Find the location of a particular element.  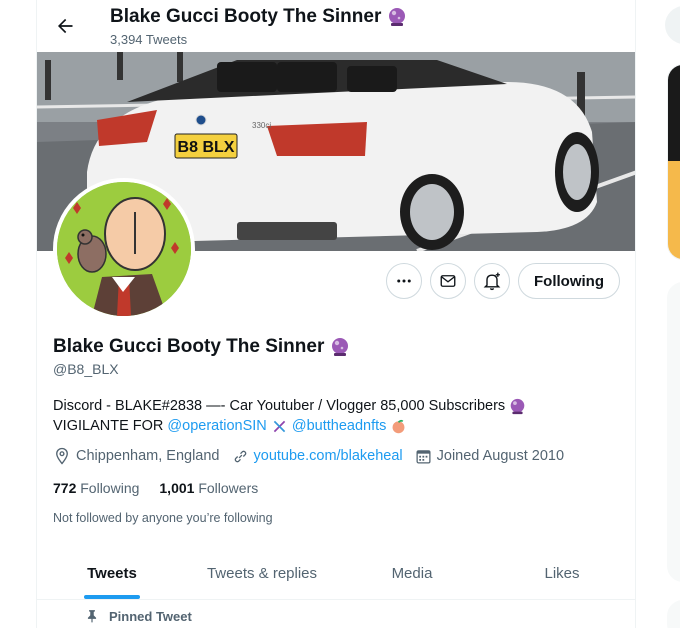

license-plate-text: B8 BLX is located at coordinates (206, 147).